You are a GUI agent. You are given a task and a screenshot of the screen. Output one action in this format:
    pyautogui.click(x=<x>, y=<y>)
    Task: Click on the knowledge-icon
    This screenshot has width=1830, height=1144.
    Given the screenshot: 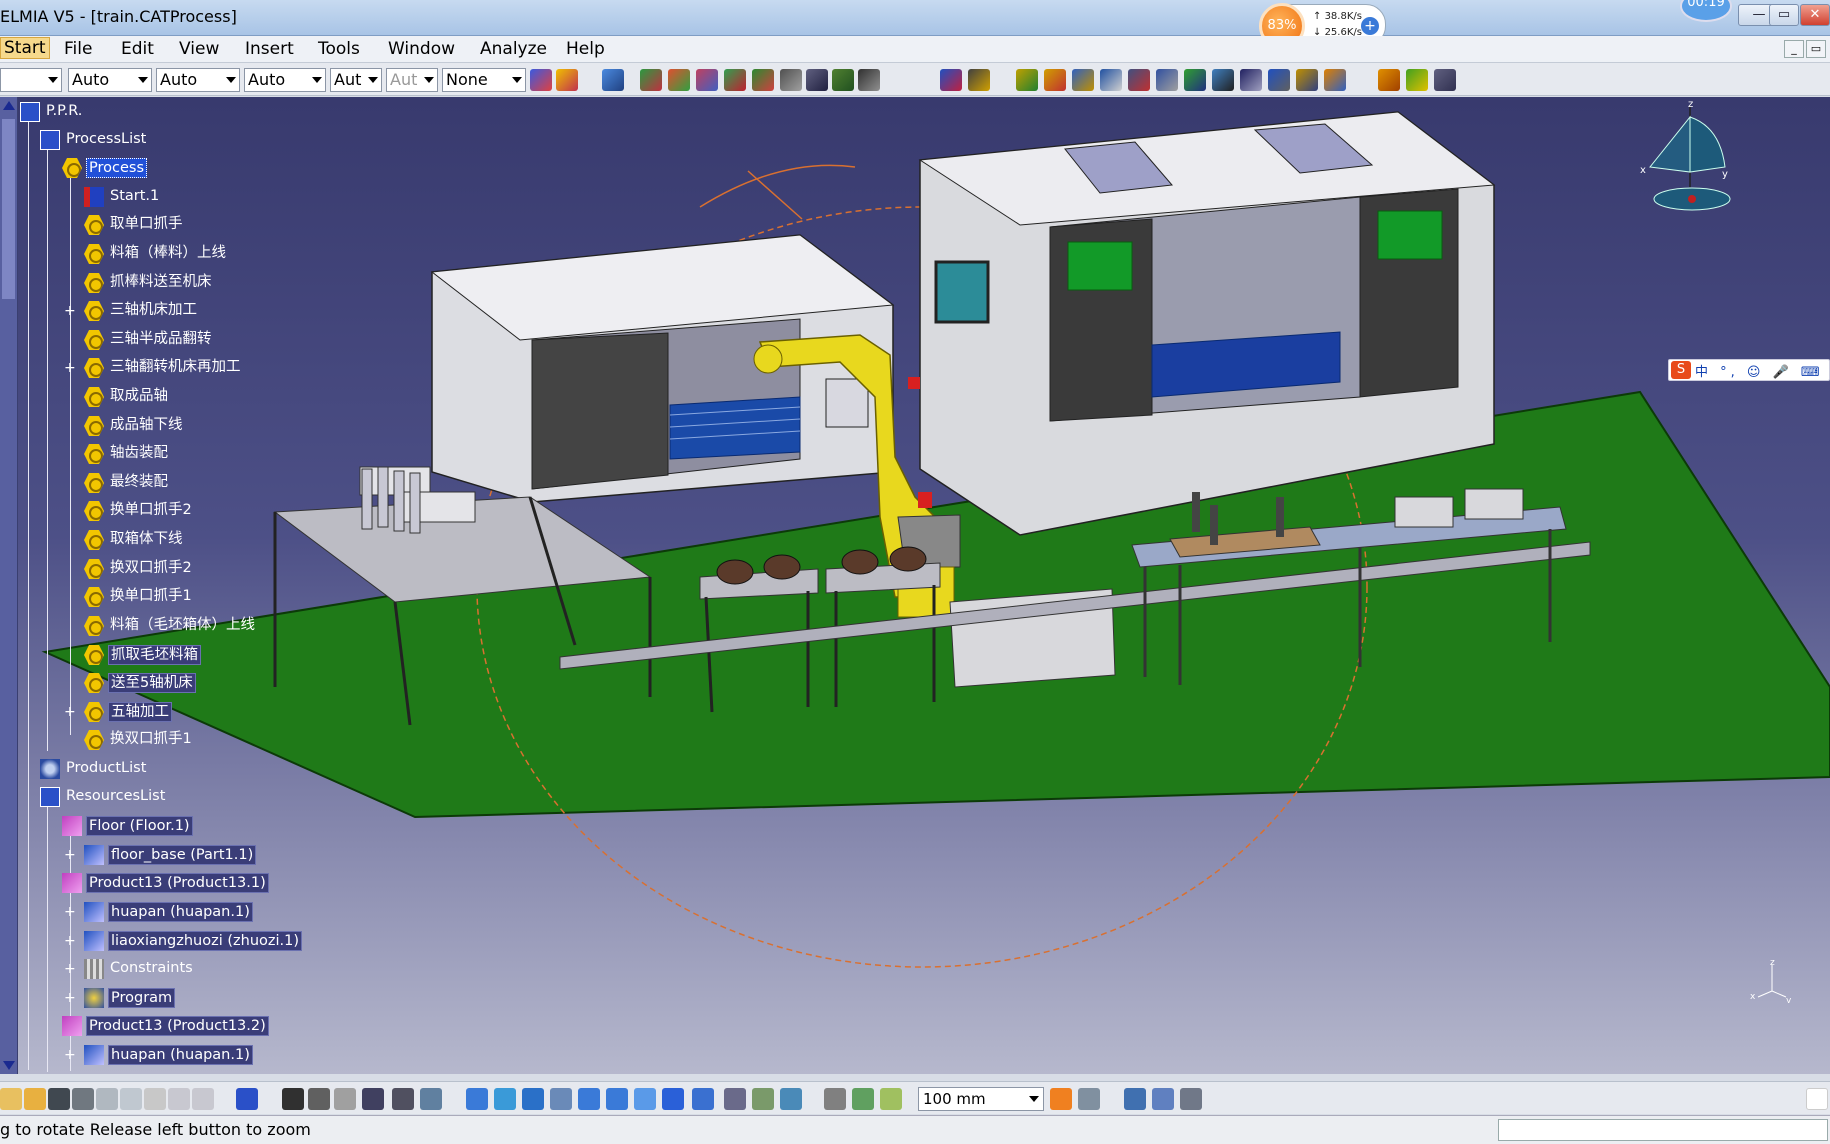 What is the action you would take?
    pyautogui.click(x=345, y=1099)
    